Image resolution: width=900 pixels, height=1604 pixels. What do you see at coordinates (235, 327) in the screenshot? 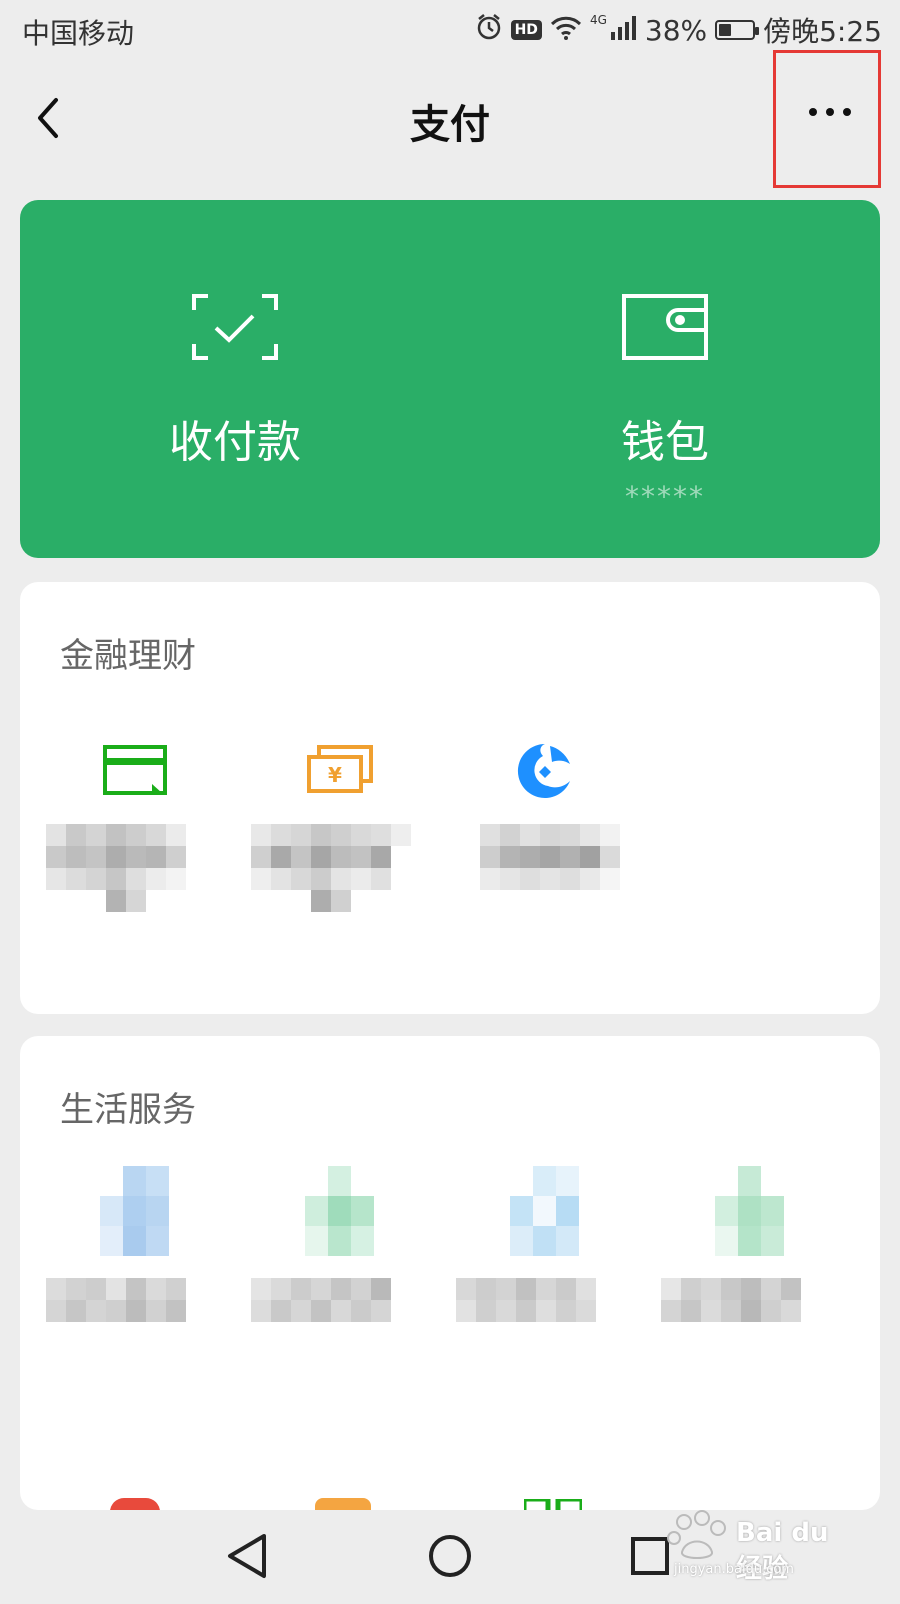
I see `scan-check-icon` at bounding box center [235, 327].